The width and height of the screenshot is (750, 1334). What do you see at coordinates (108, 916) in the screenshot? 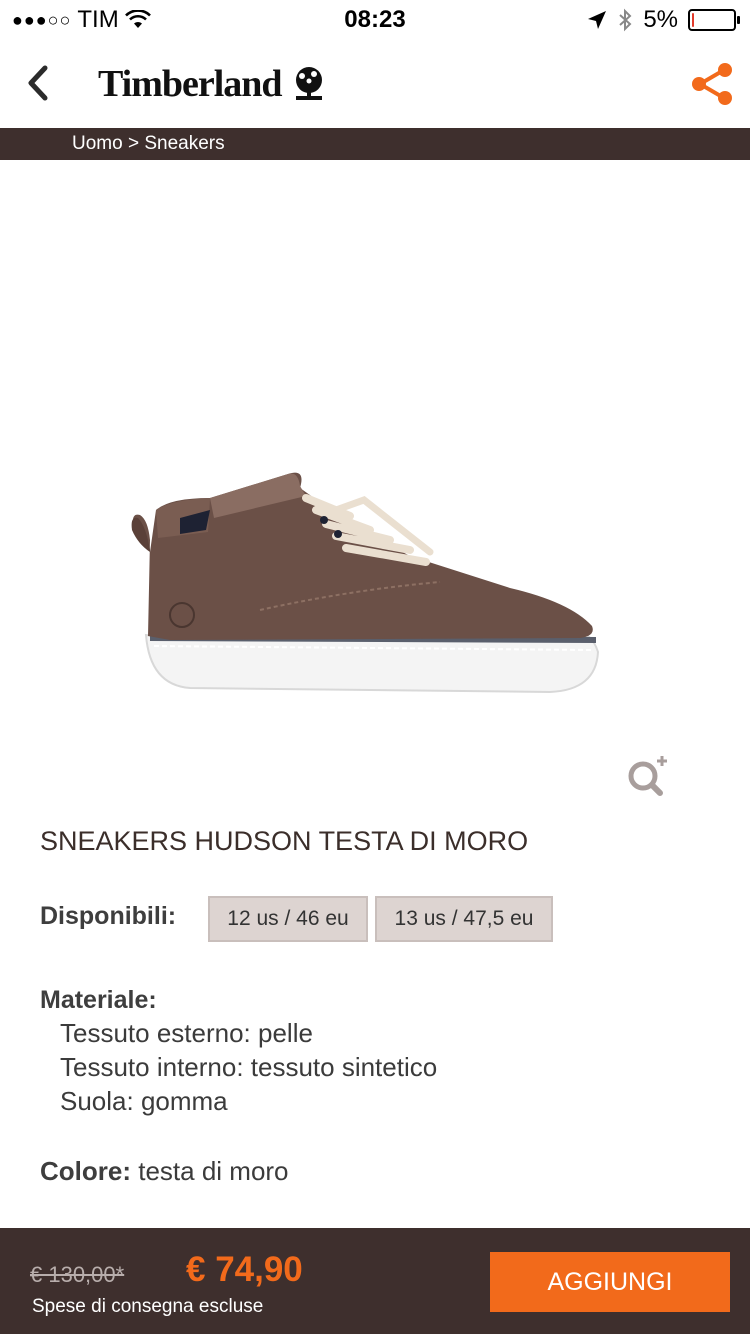
I see `availability-label: Disponibili:` at bounding box center [108, 916].